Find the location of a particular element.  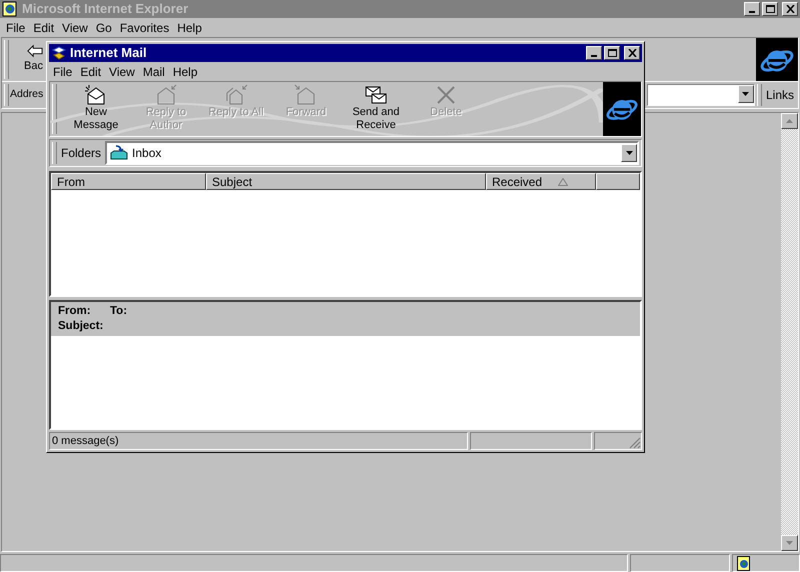

menu-item: Go is located at coordinates (104, 27).